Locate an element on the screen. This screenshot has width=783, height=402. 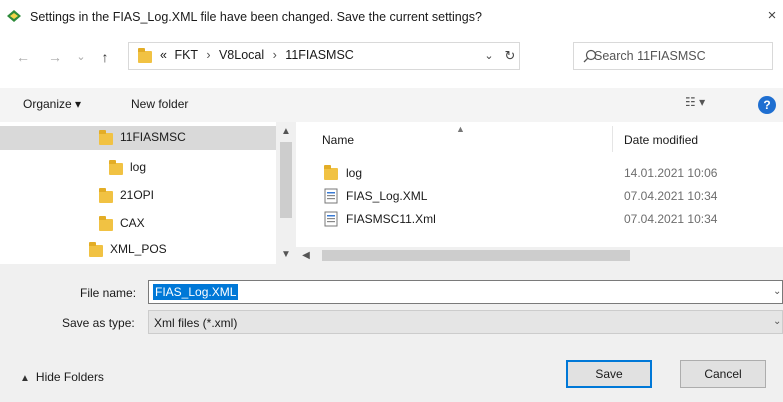
breadcrumb-overflow: « is located at coordinates (163, 55).